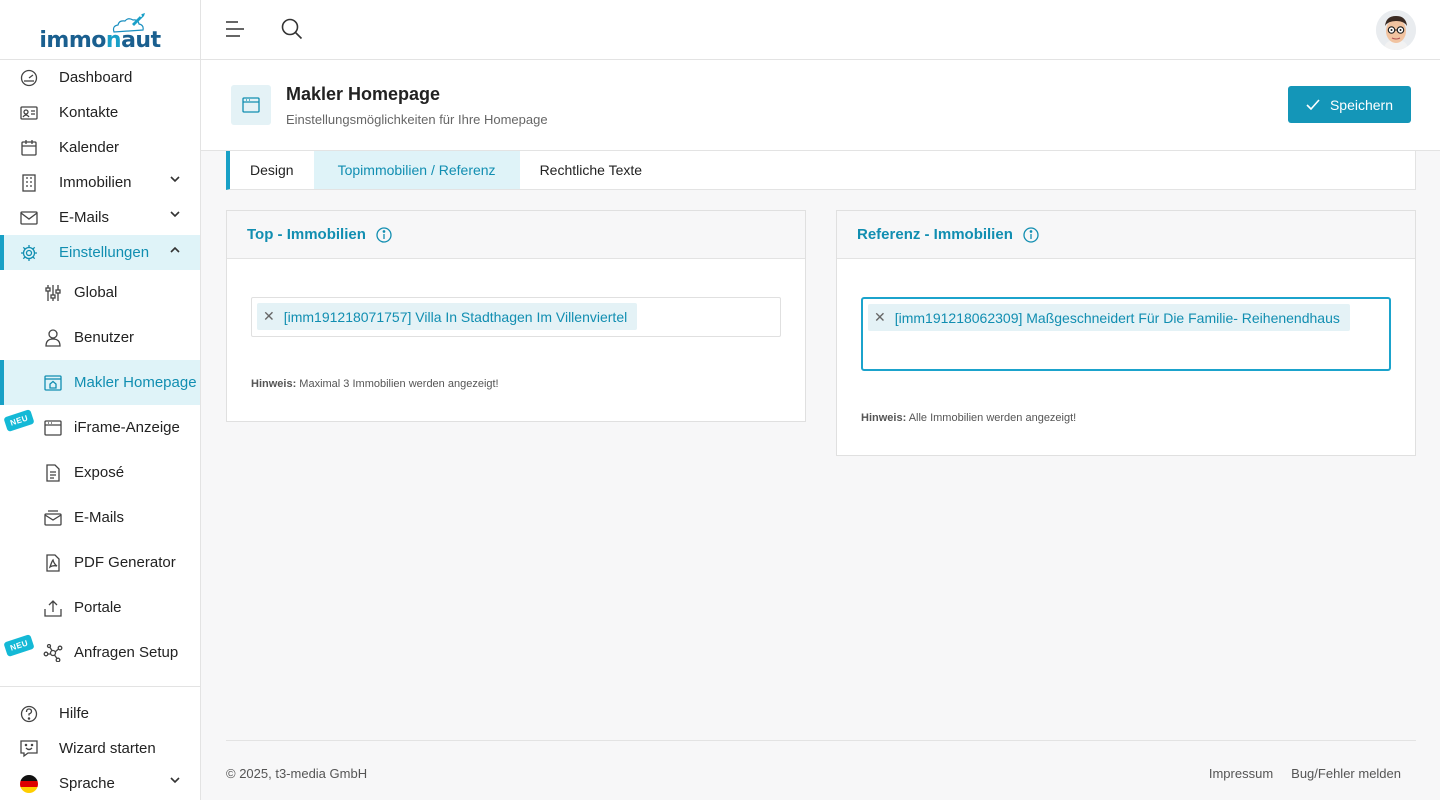  I want to click on bug-report-link: Bug/Fehler melden, so click(1346, 773).